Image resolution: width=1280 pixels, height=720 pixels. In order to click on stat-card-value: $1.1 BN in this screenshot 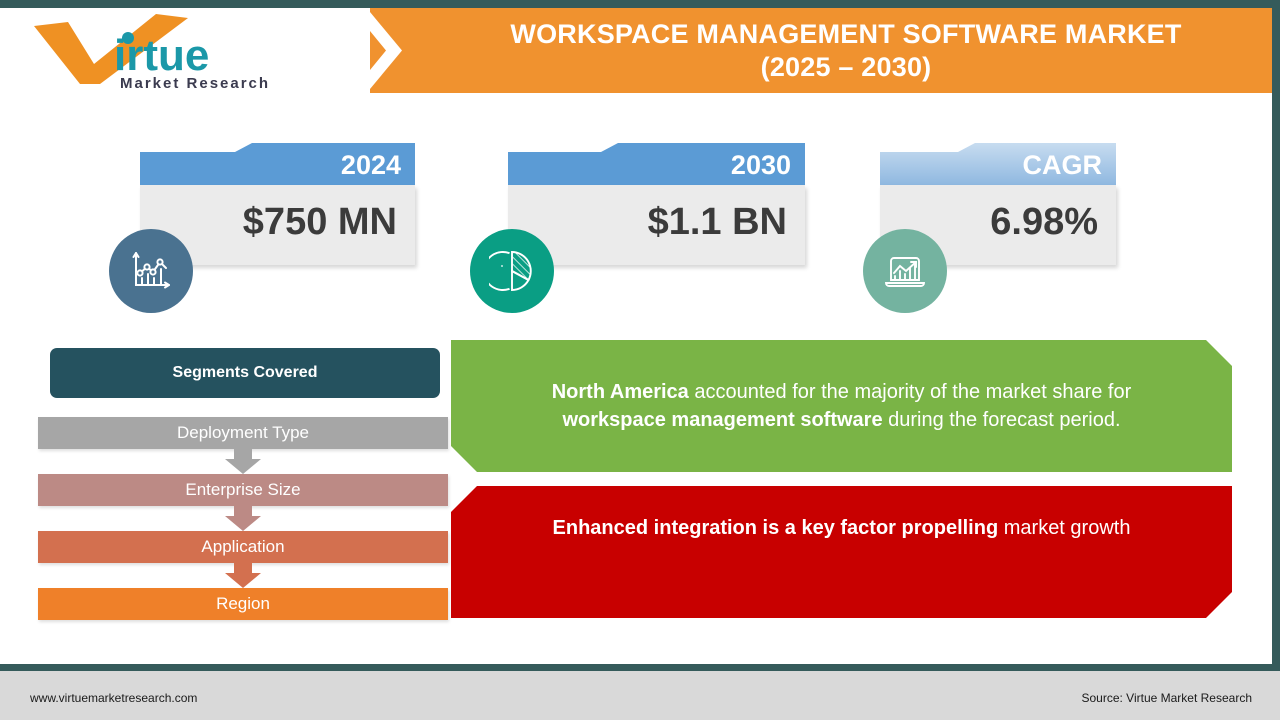, I will do `click(656, 225)`.